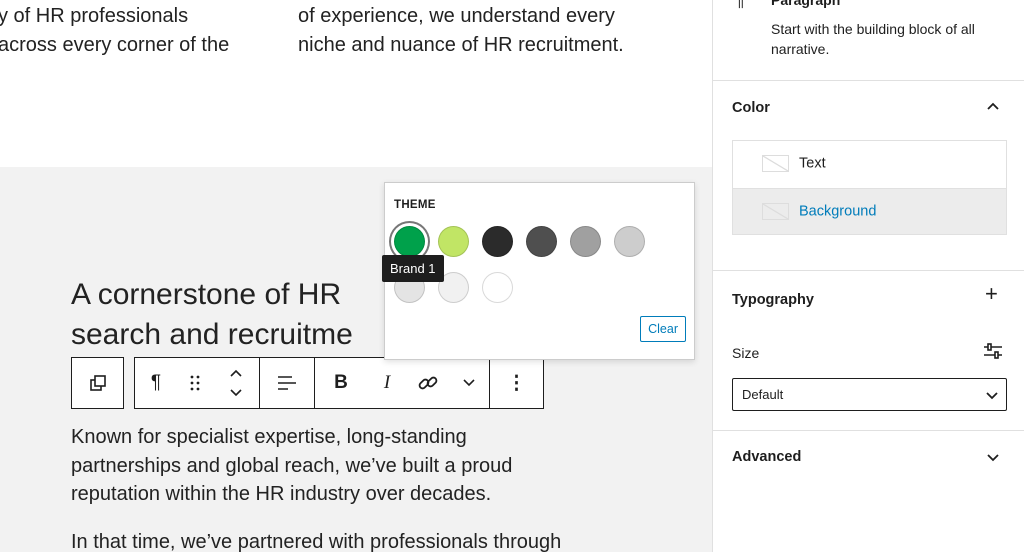  I want to click on paragraph-block-button: ¶, so click(156, 383).